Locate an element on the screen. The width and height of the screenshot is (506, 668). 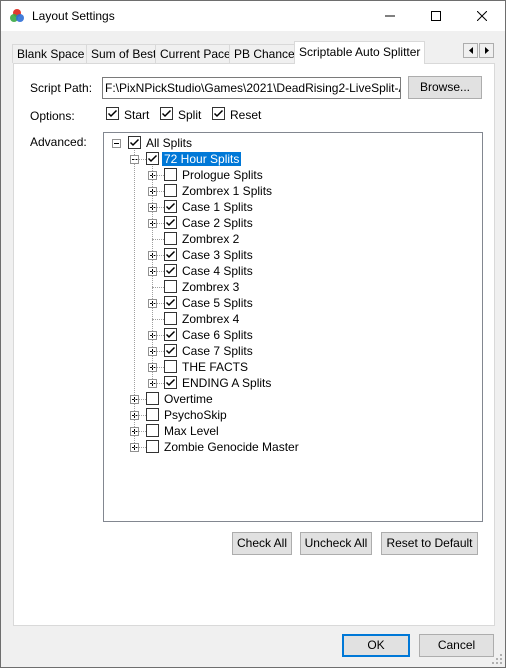
uncheck-all-button: Uncheck All is located at coordinates (336, 543).